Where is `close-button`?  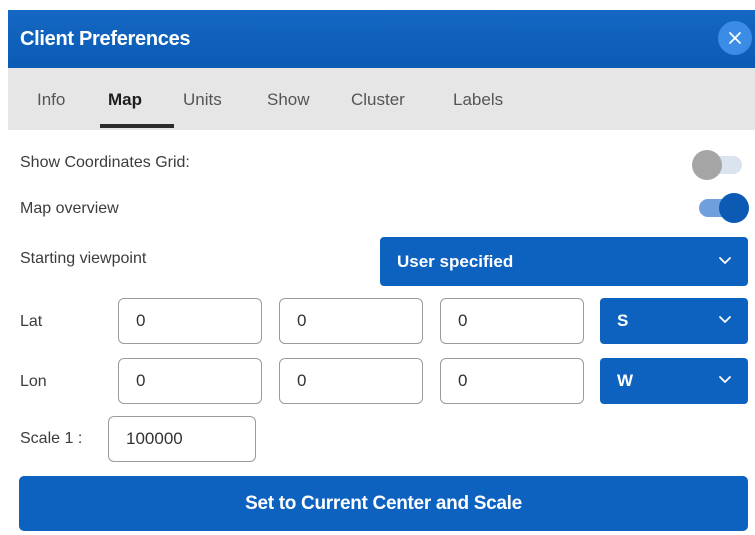 close-button is located at coordinates (735, 38).